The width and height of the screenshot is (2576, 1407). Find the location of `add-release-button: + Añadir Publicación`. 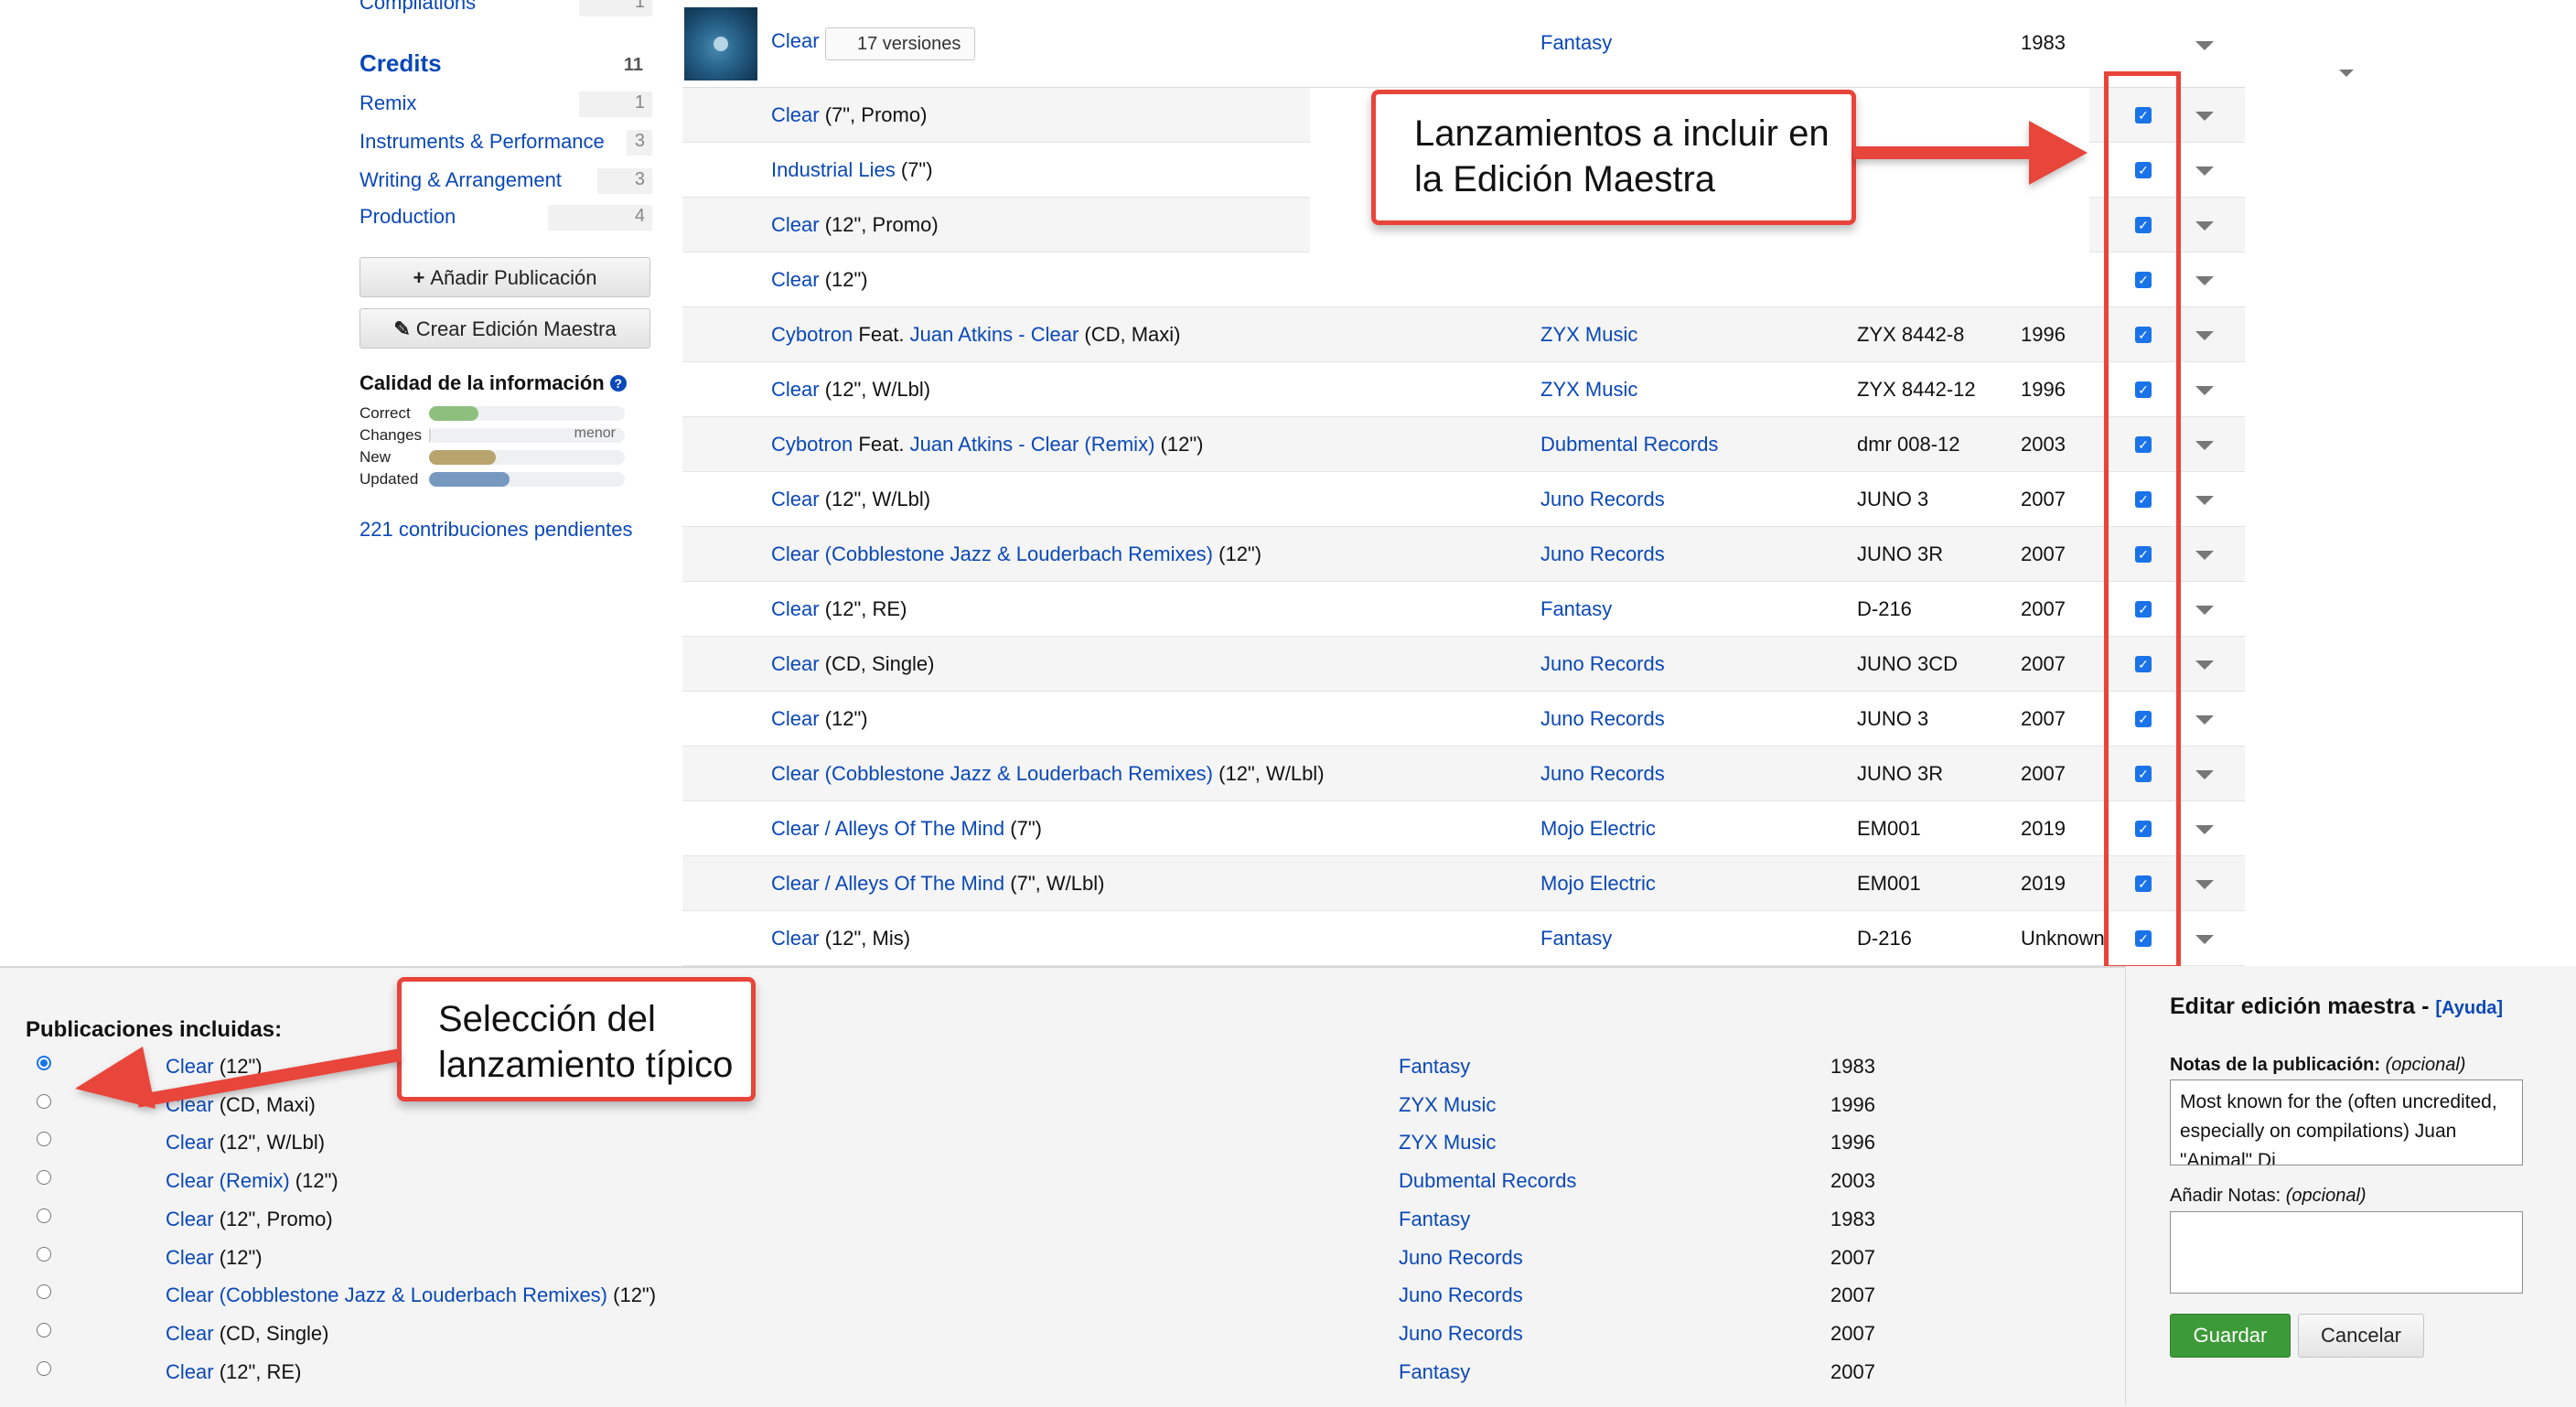

add-release-button: + Añadir Publicación is located at coordinates (505, 277).